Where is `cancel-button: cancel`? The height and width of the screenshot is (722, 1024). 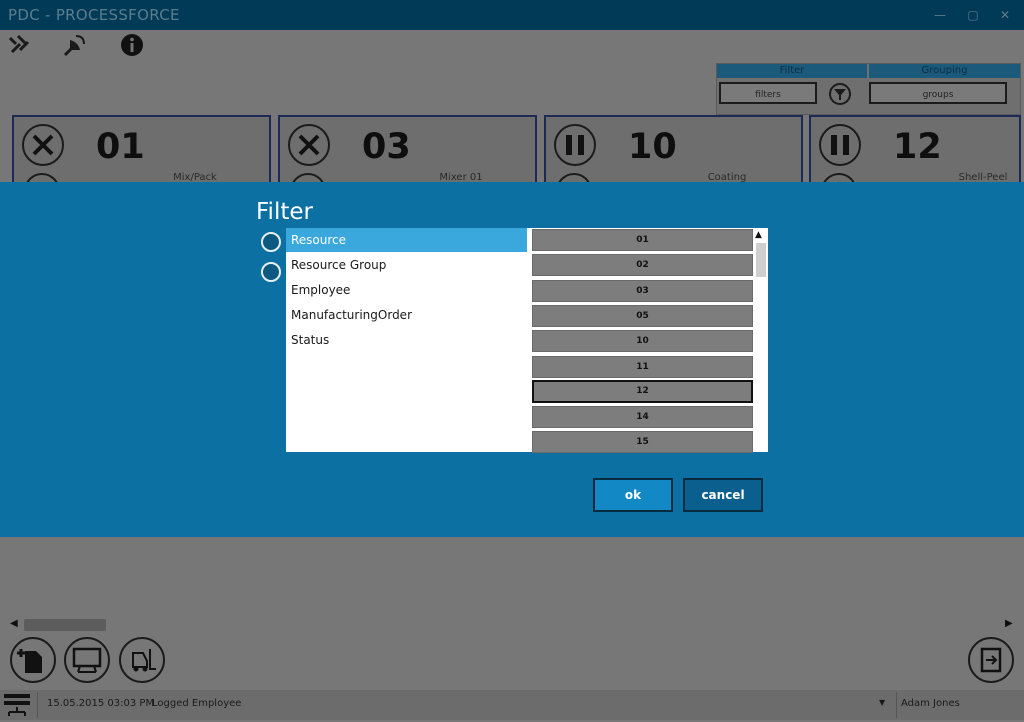 cancel-button: cancel is located at coordinates (723, 495).